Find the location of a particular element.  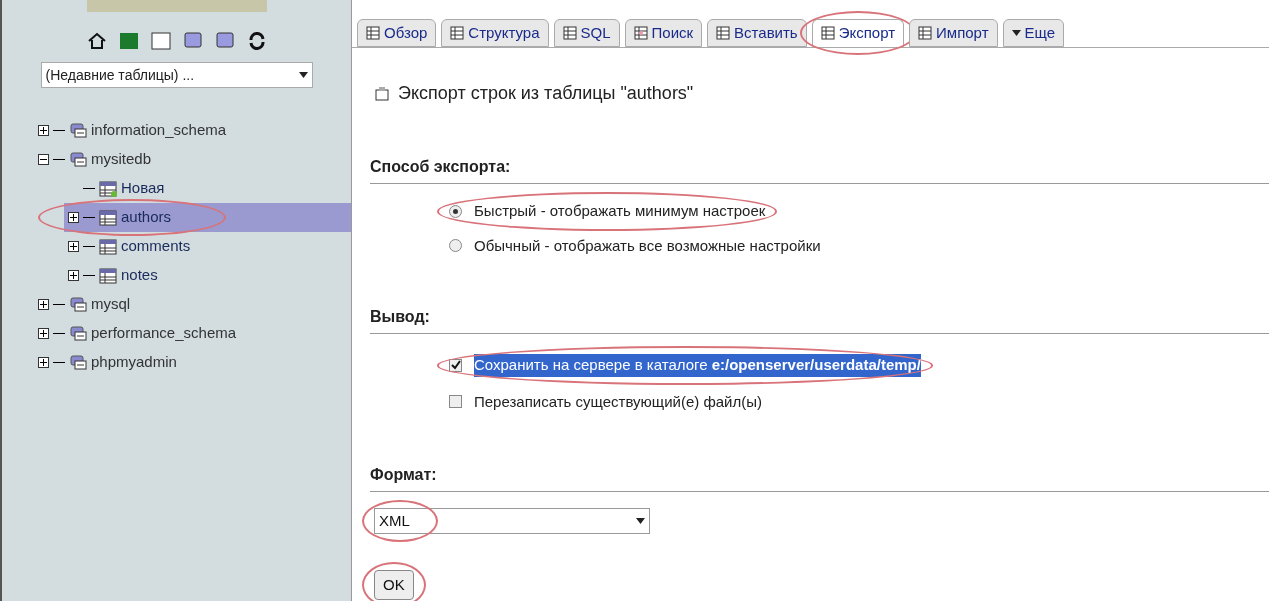

tree-label: mysql is located at coordinates (111, 304).